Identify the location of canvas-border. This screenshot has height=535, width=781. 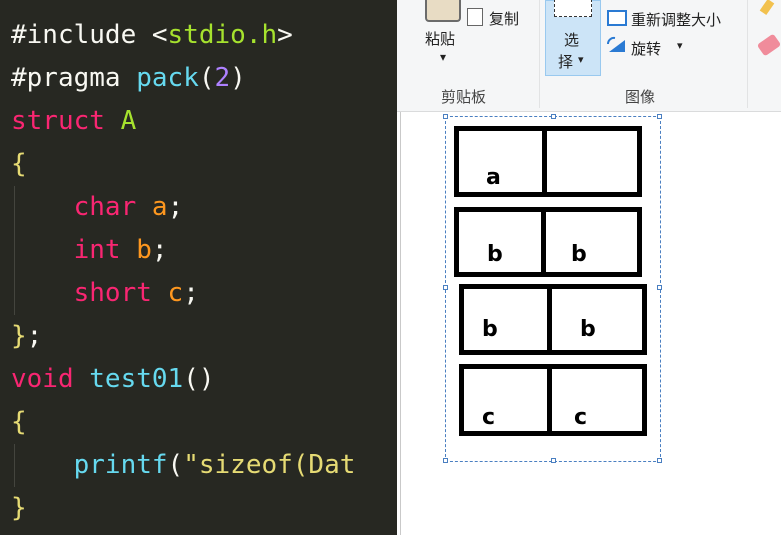
(400, 323).